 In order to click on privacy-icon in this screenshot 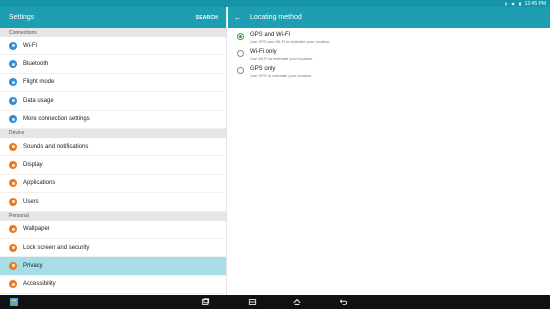, I will do `click(13, 265)`.